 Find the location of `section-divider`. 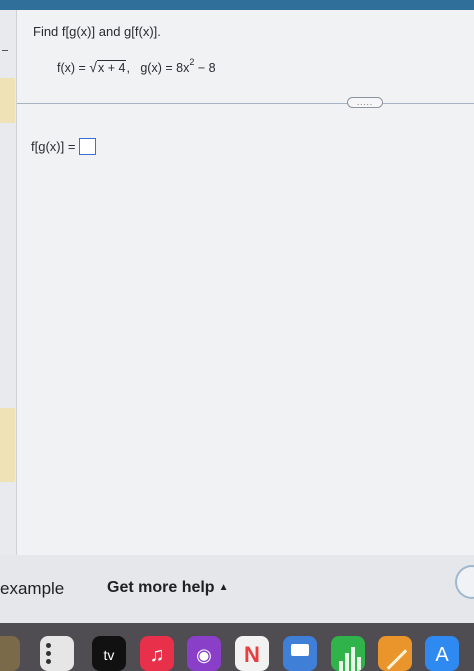

section-divider is located at coordinates (245, 103).